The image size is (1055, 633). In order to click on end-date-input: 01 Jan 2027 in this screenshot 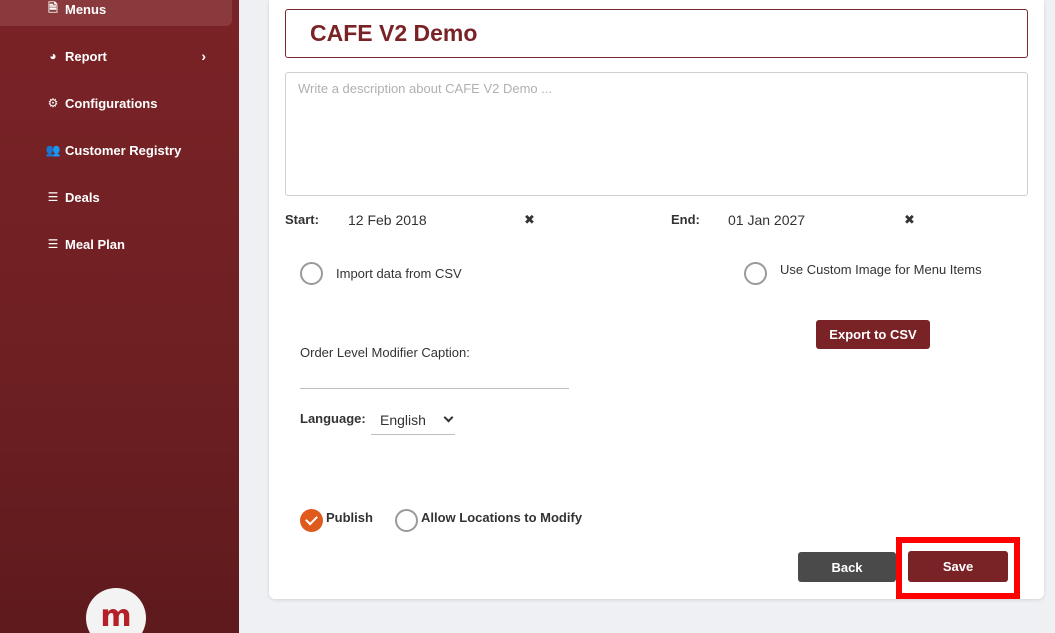, I will do `click(766, 220)`.